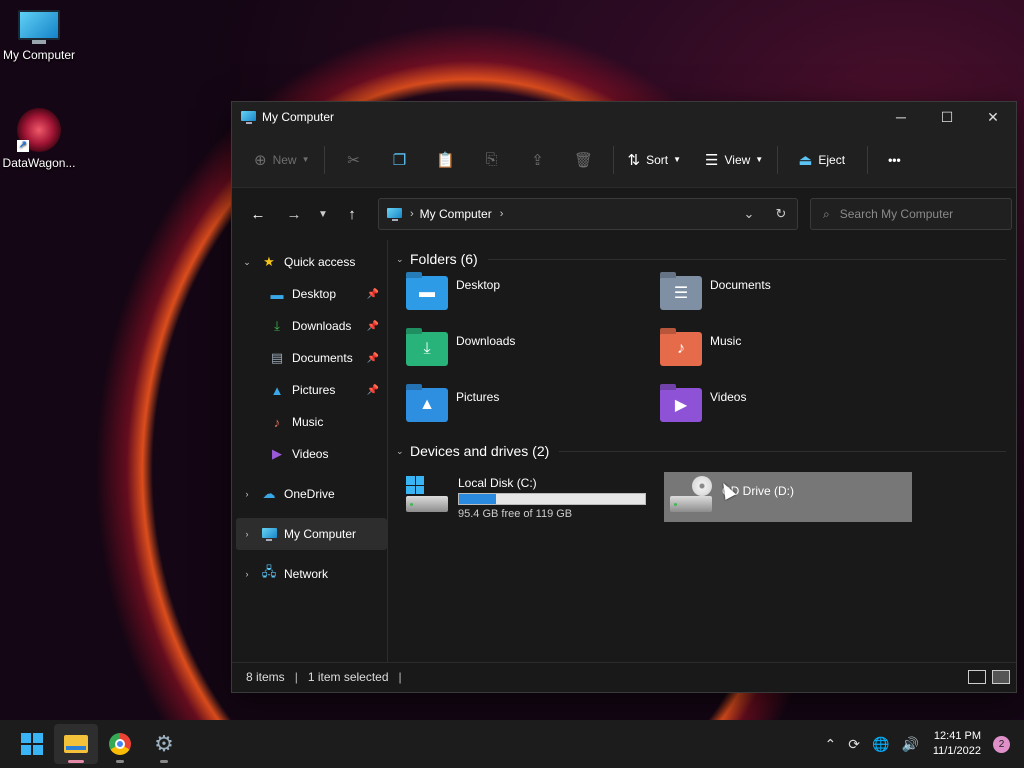 Image resolution: width=1024 pixels, height=768 pixels. Describe the element at coordinates (311, 494) in the screenshot. I see `sidebar-item-onedrive: › ☁ OneDrive` at that location.